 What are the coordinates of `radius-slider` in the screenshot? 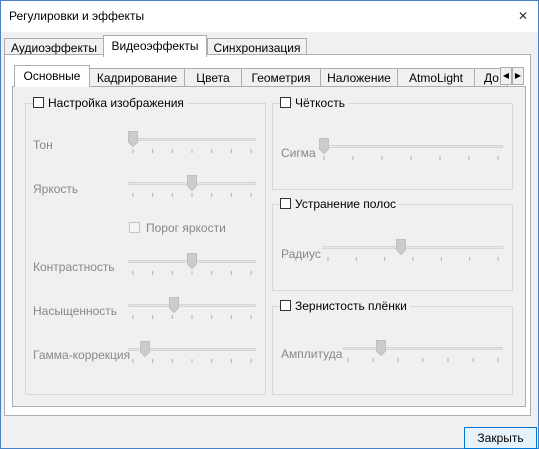 It's located at (413, 250).